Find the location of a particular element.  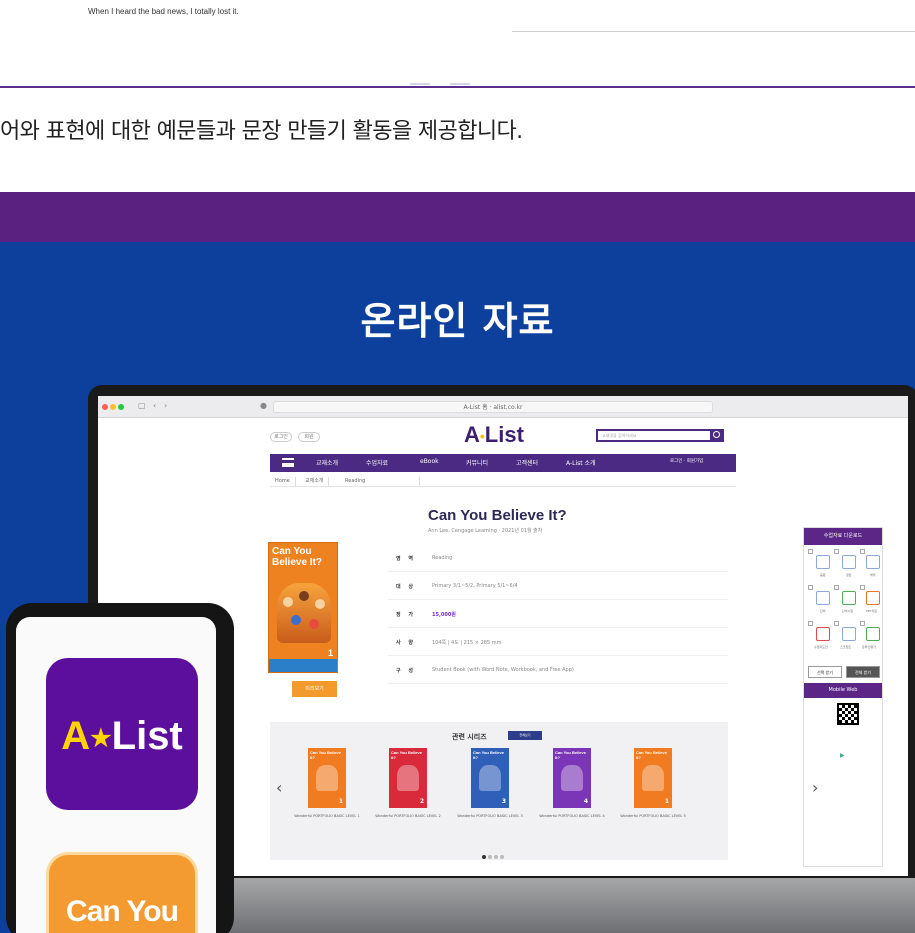

info-value: Primary 3/1~5/2, Primary 5/1~6/4 is located at coordinates (475, 586).